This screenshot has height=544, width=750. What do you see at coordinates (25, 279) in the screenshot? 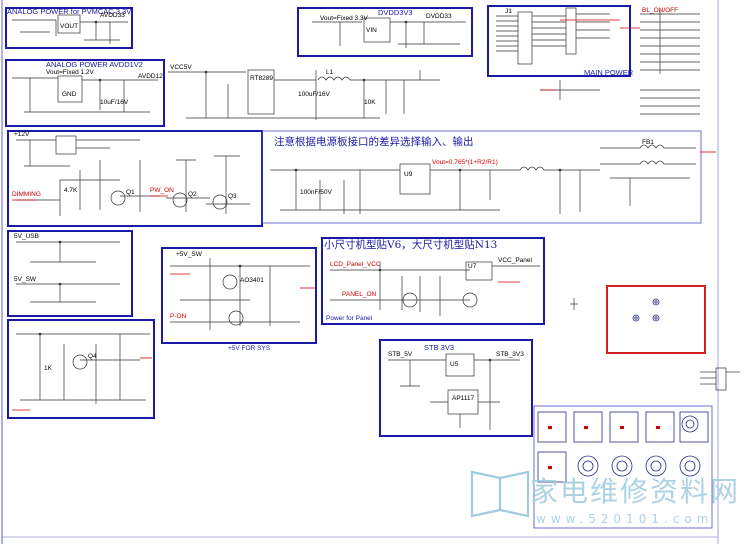
I see `label-5v-sw: 5V_SW` at bounding box center [25, 279].